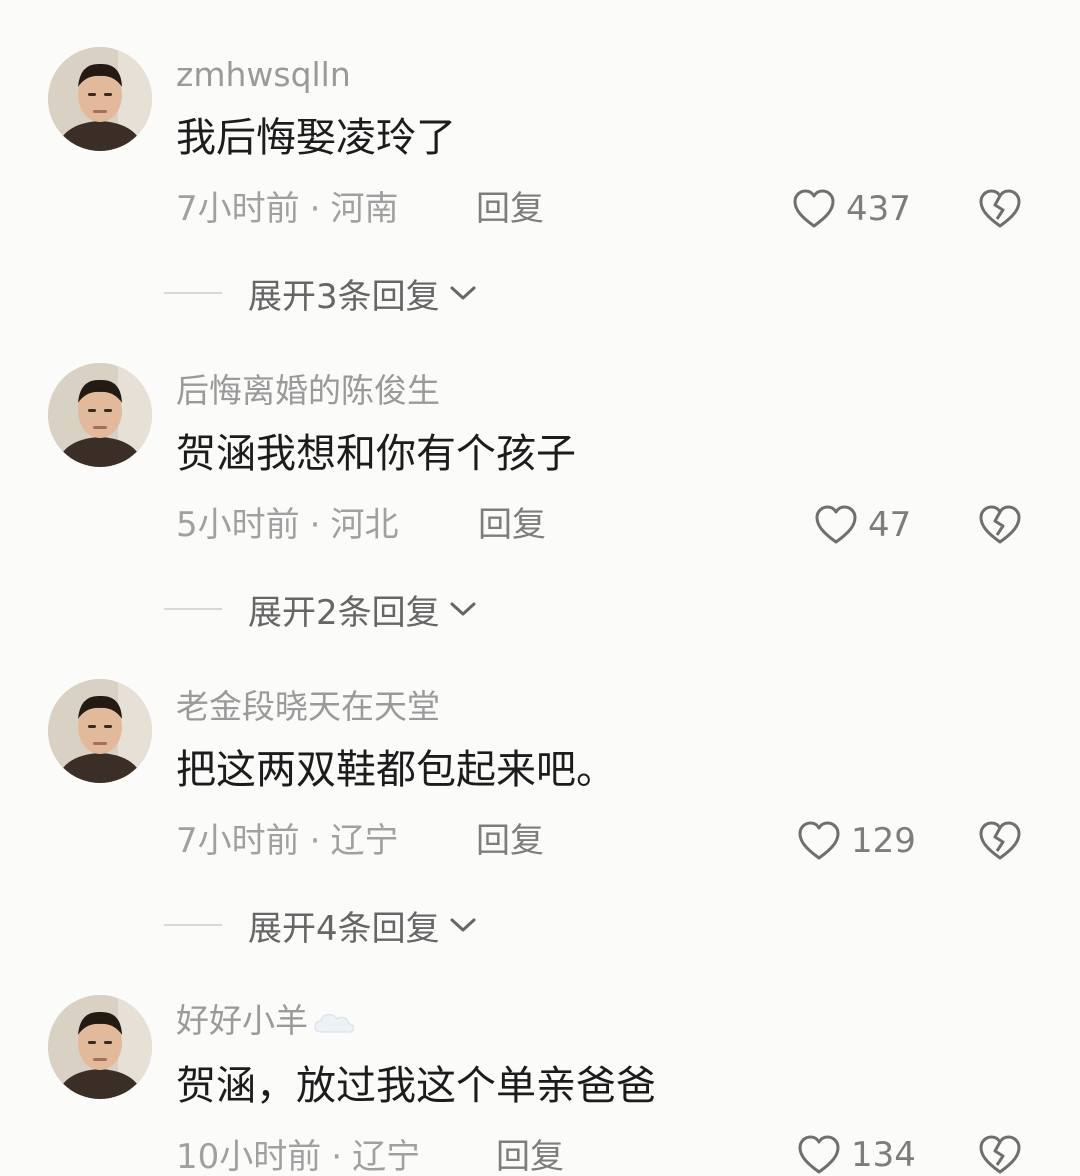 This screenshot has width=1080, height=1176. Describe the element at coordinates (242, 1020) in the screenshot. I see `username: 好好小羊` at that location.